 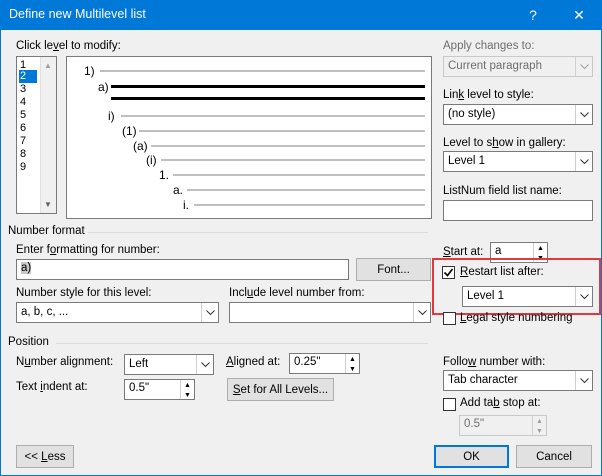 What do you see at coordinates (129, 131) in the screenshot?
I see `preview-label: (1)` at bounding box center [129, 131].